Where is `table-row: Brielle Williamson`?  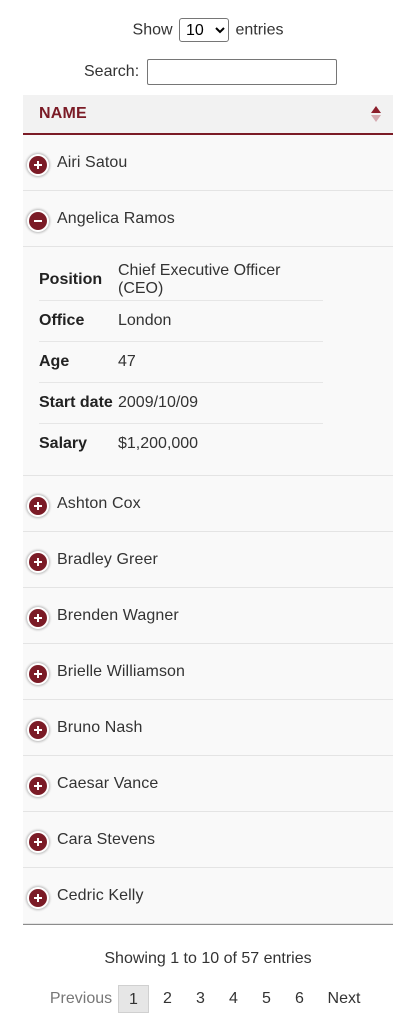 table-row: Brielle Williamson is located at coordinates (208, 672).